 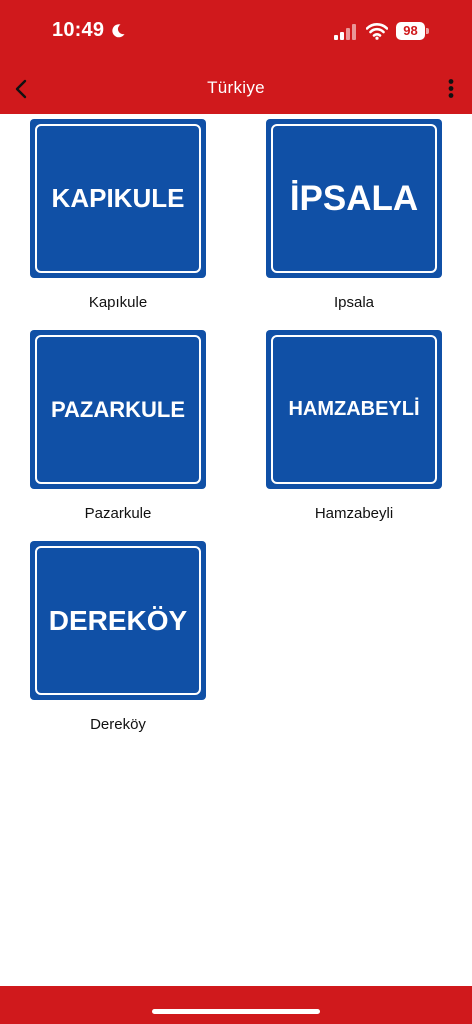 I want to click on crossing-card-hamzabeyli: HAMZABEYLİ Hamzabeyli, so click(x=354, y=426).